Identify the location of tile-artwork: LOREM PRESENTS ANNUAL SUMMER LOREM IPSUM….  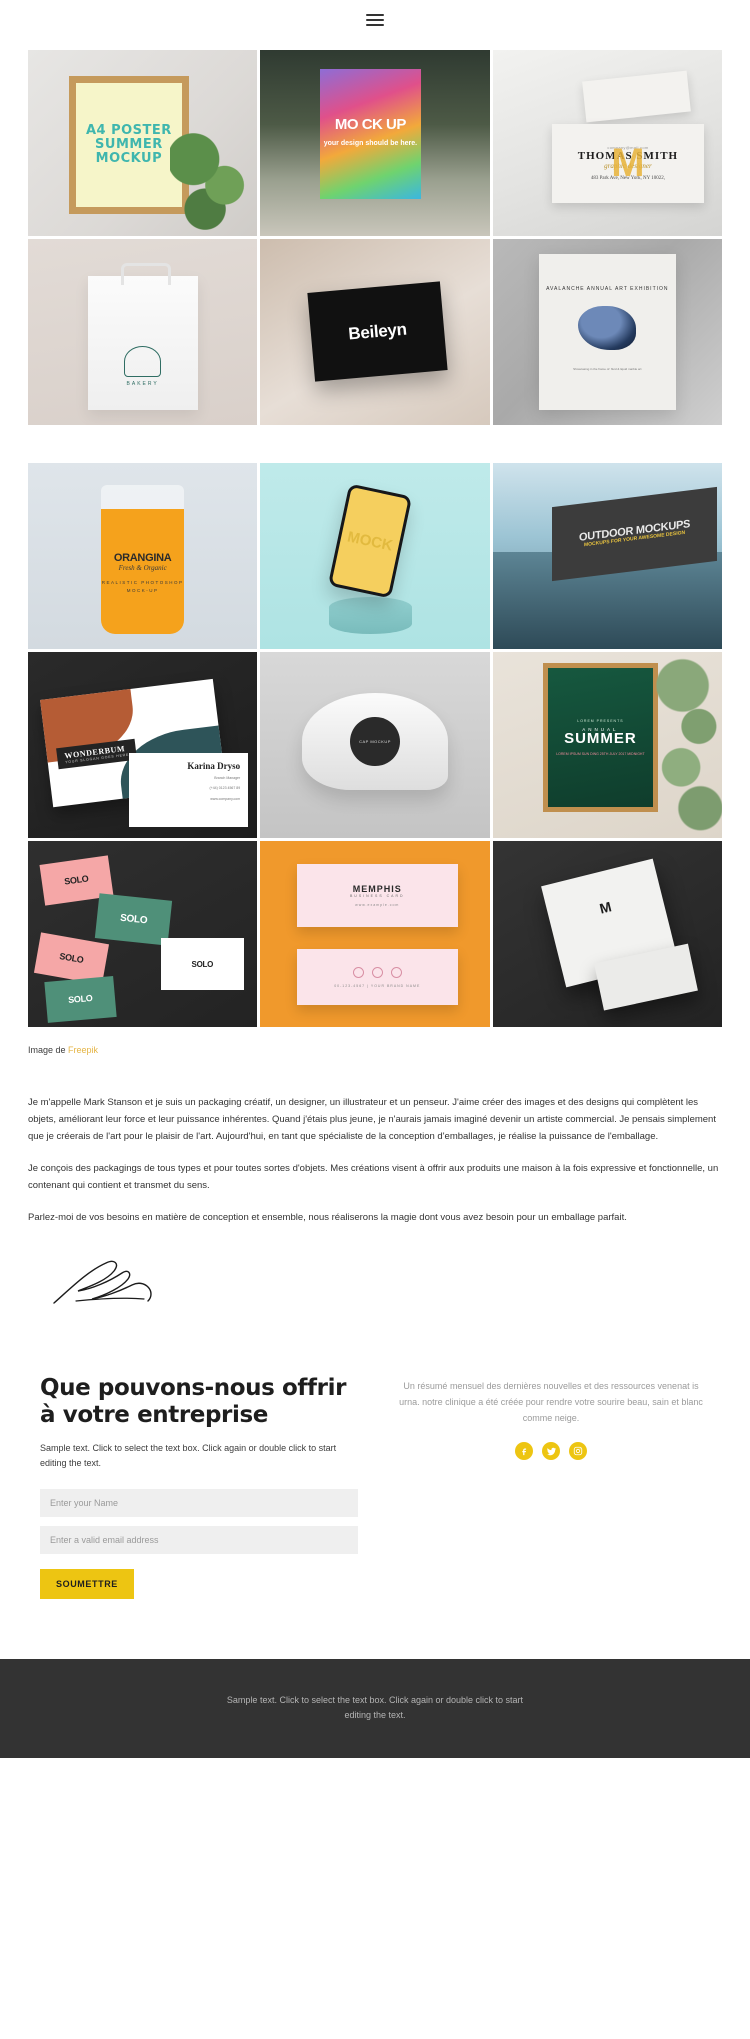
(607, 745).